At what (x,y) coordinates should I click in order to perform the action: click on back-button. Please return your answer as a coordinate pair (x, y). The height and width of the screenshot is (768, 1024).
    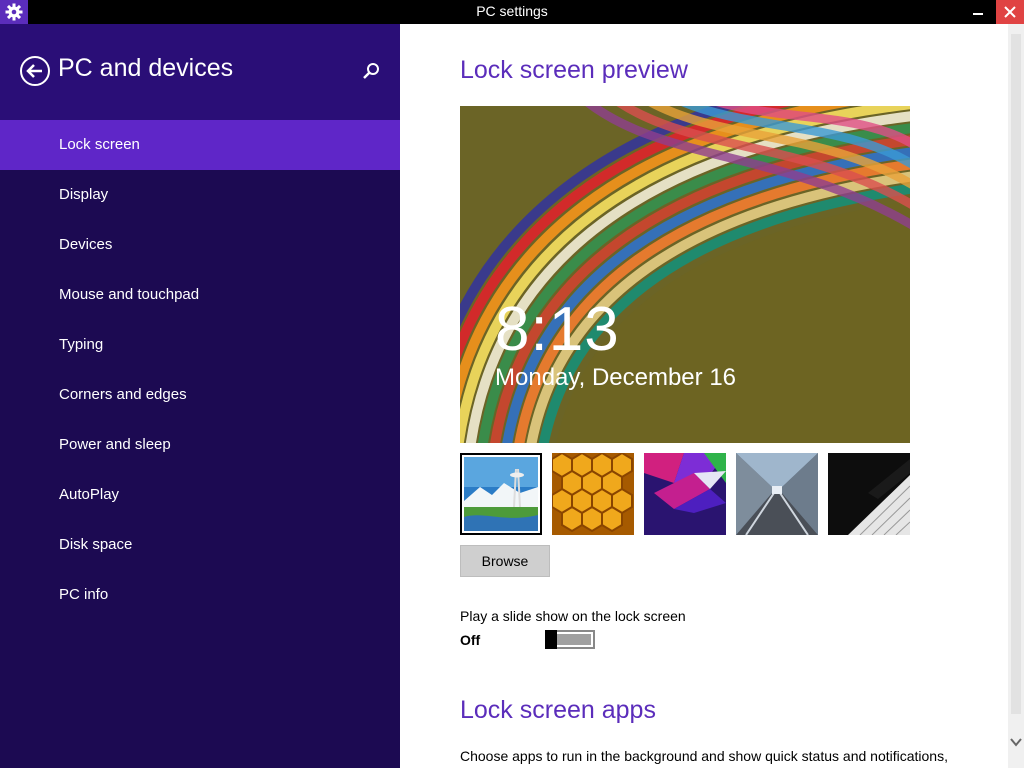
    Looking at the image, I should click on (35, 71).